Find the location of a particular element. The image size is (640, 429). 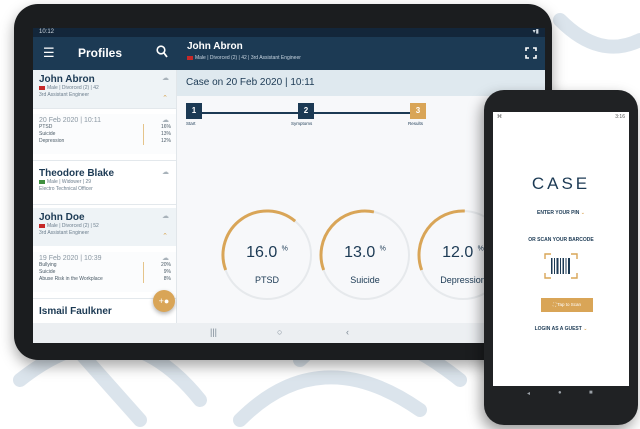

ptsd-label: PTSD is located at coordinates (266, 280).